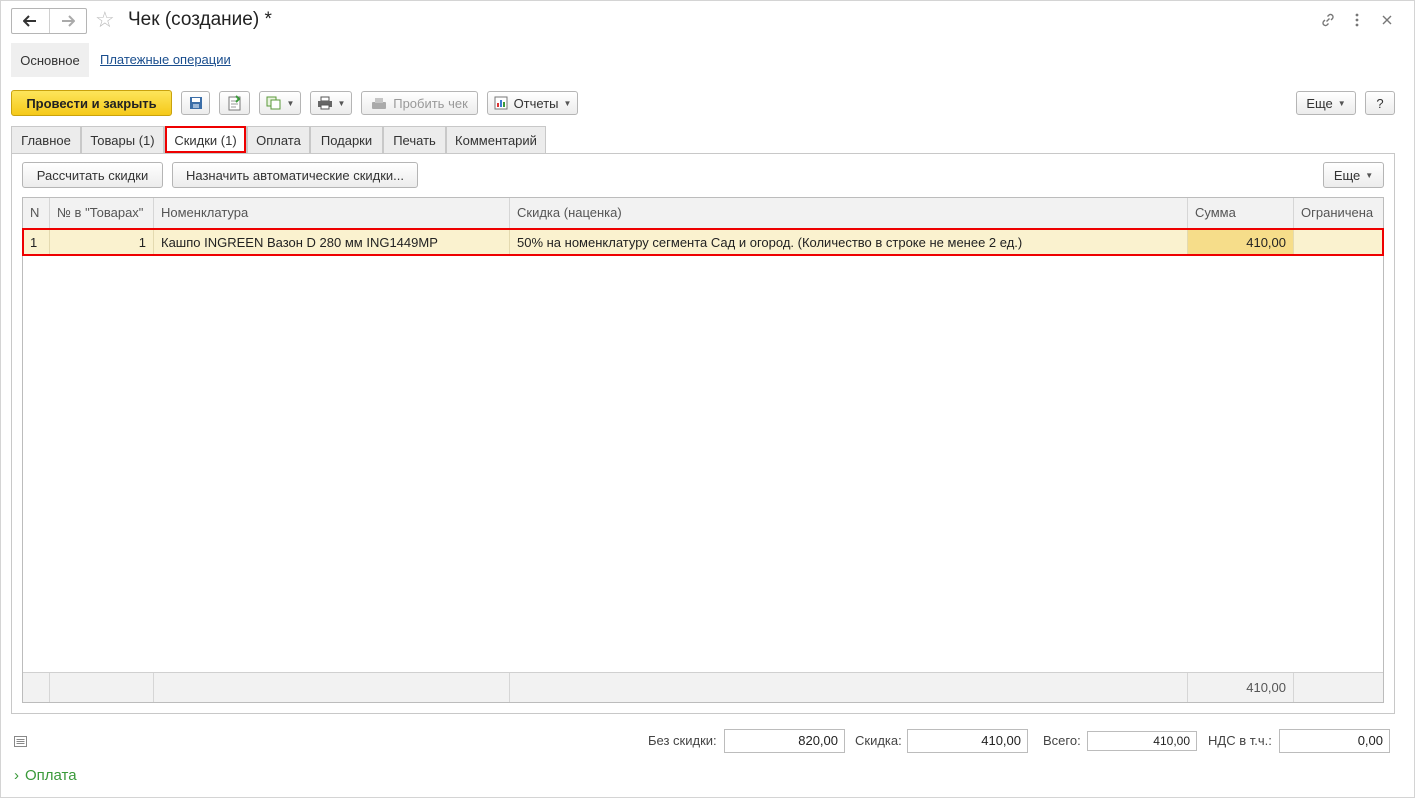  What do you see at coordinates (1241, 213) in the screenshot?
I see `column-header-sum: Сумма` at bounding box center [1241, 213].